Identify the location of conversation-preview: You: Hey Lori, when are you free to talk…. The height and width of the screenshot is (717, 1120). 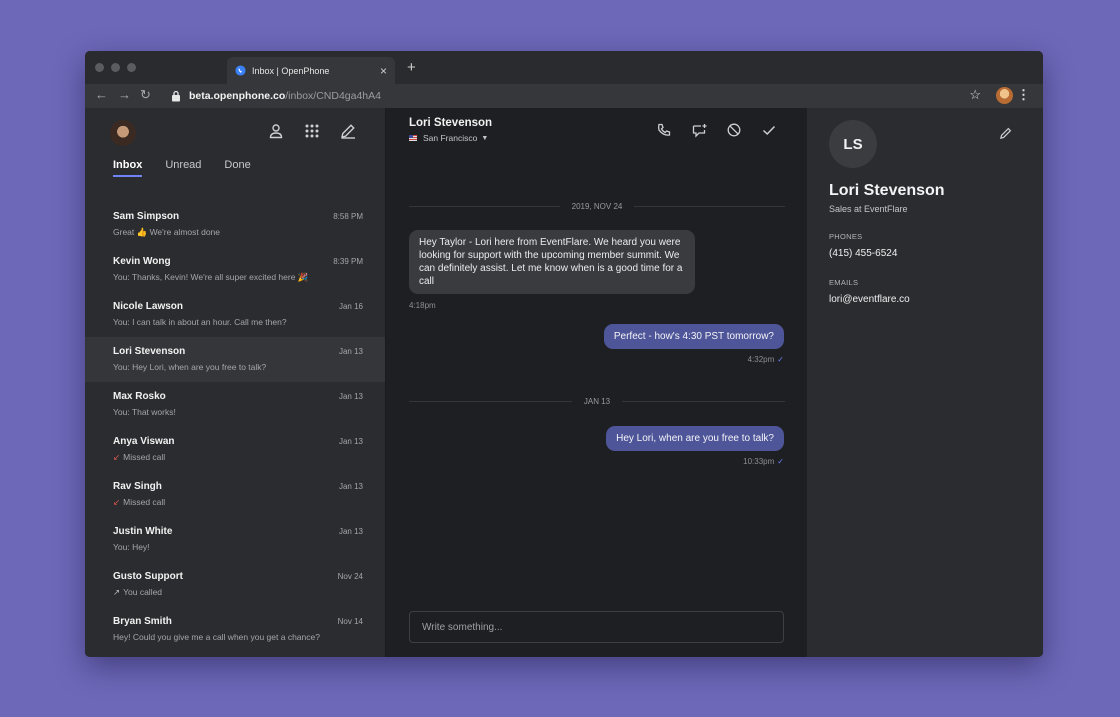
(190, 367).